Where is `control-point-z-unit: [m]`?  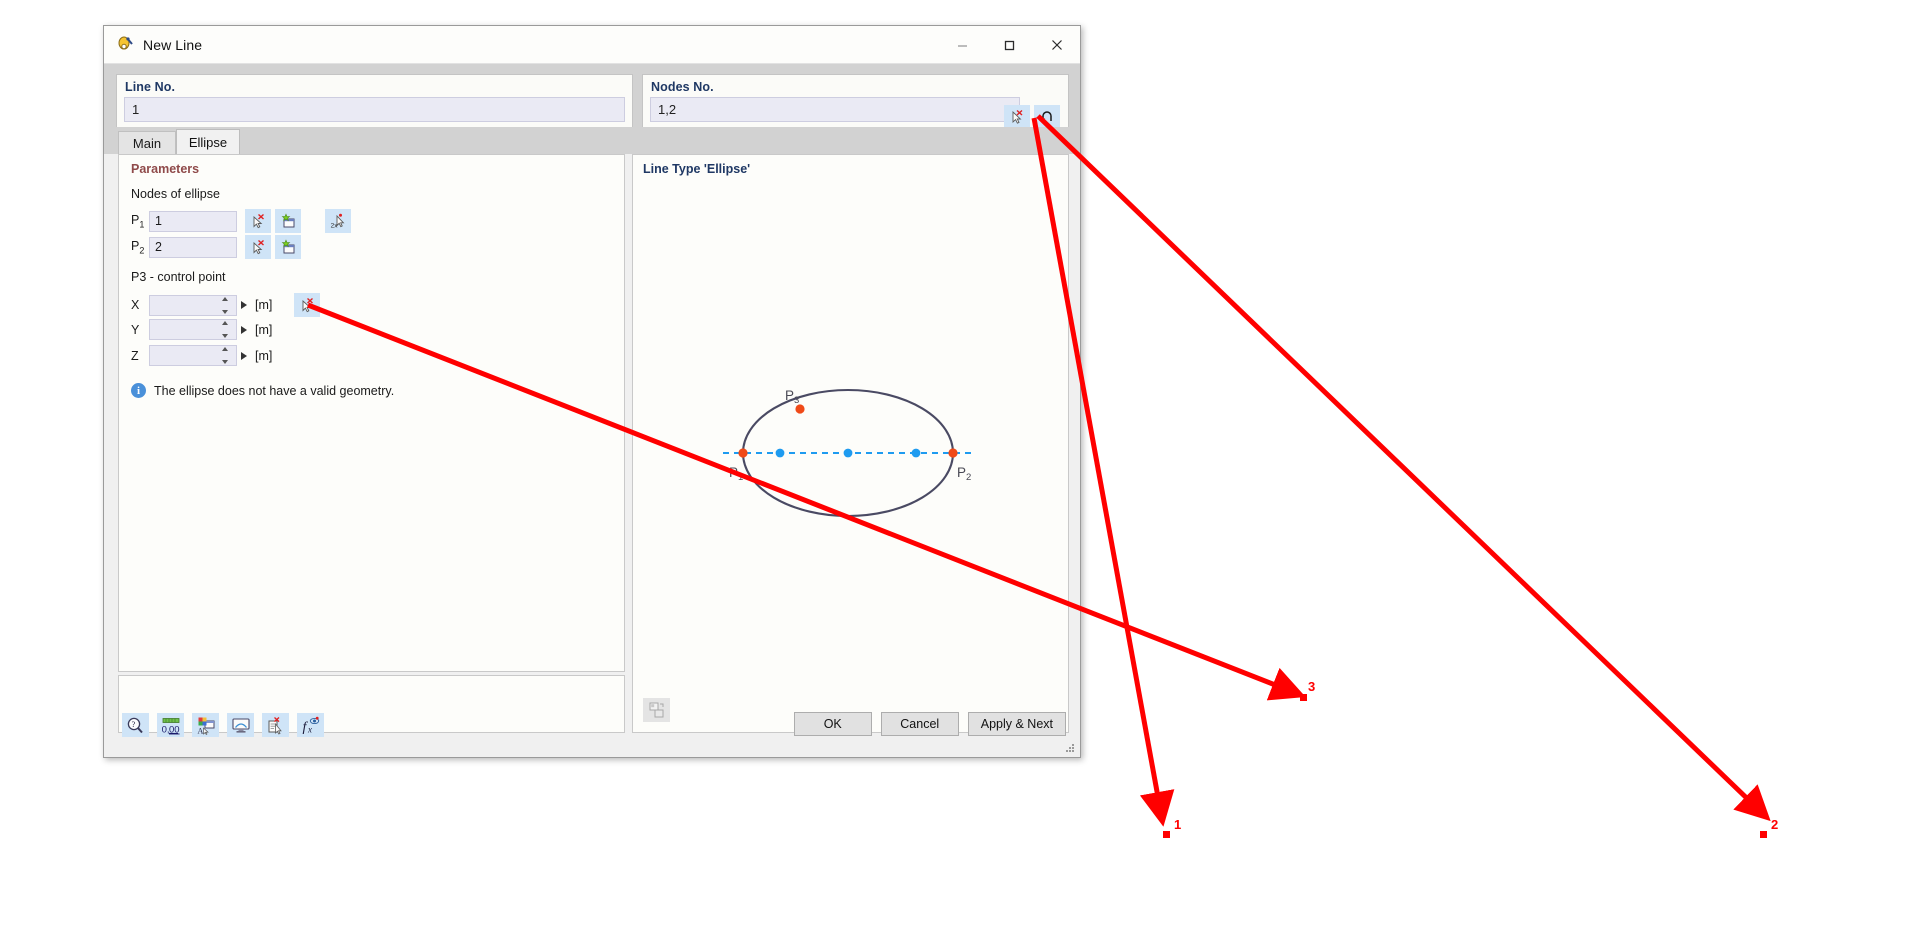 control-point-z-unit: [m] is located at coordinates (264, 355).